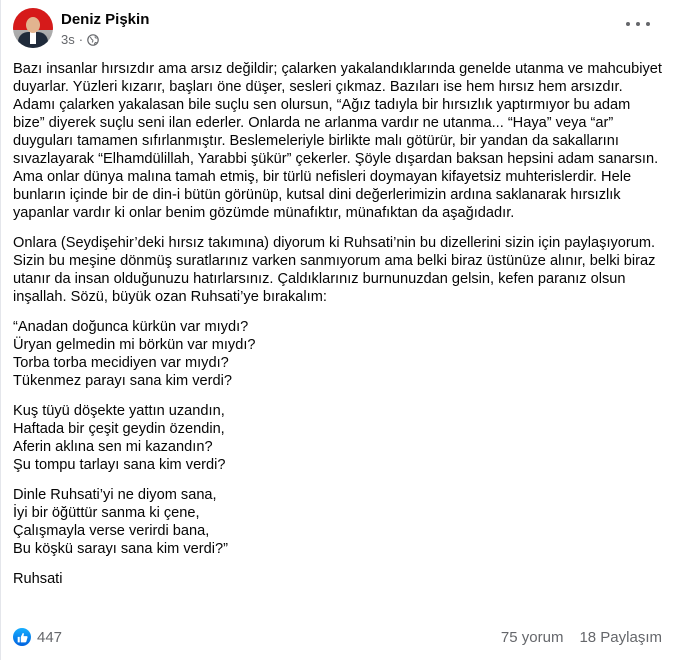  I want to click on like-icon, so click(22, 637).